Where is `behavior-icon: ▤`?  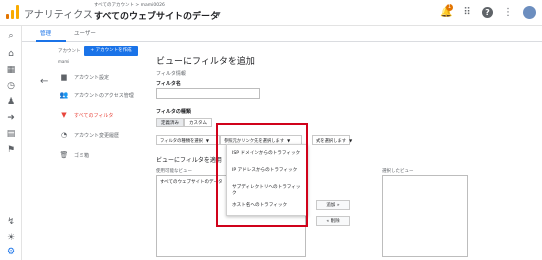 behavior-icon: ▤ is located at coordinates (11, 134).